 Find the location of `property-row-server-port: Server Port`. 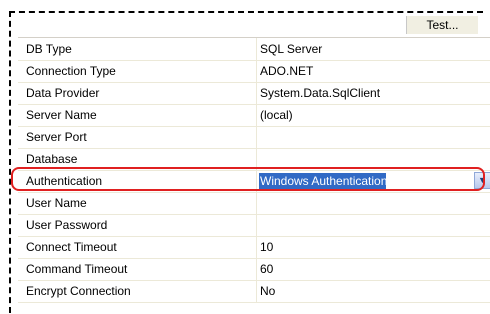

property-row-server-port: Server Port is located at coordinates (254, 137).